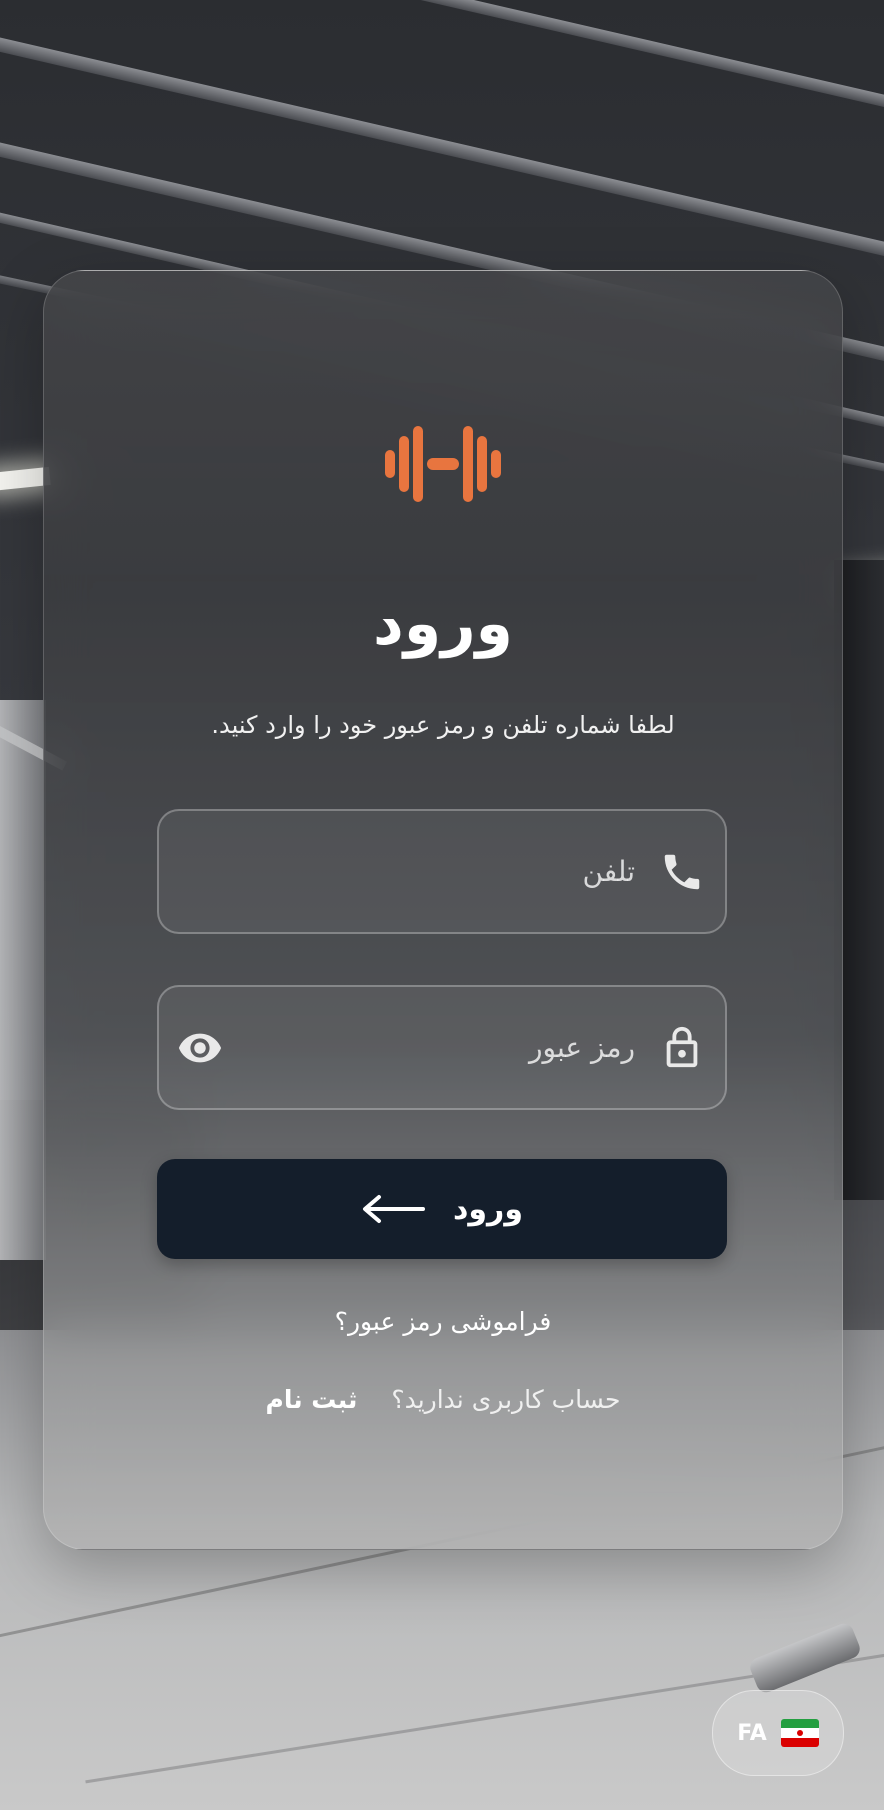 This screenshot has height=1810, width=884. I want to click on signup-link: ثبت نام, so click(312, 1399).